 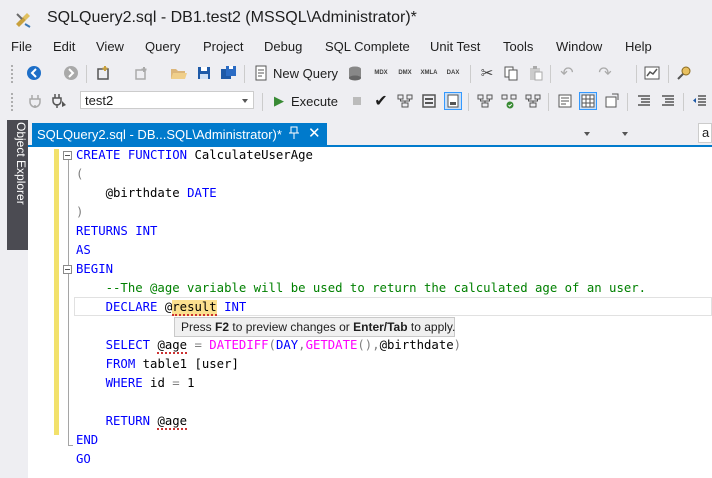 I want to click on code-line: (, so click(x=79, y=174).